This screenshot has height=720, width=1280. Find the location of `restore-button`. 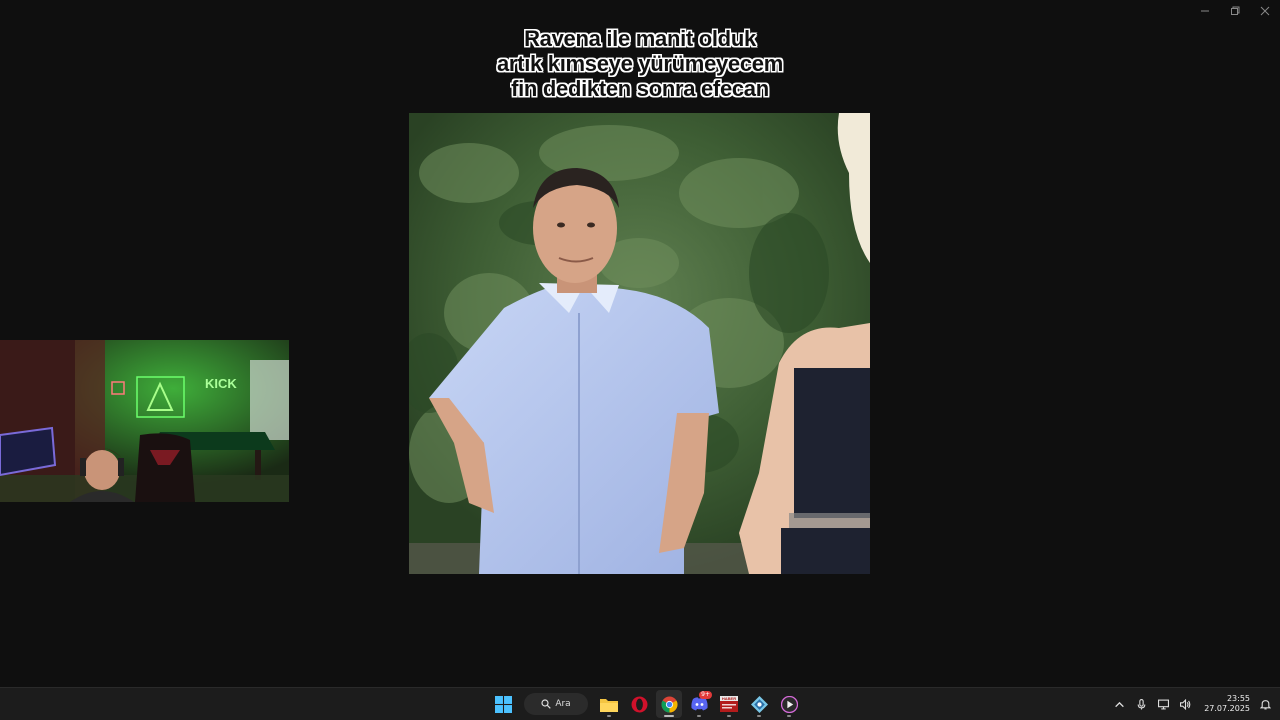

restore-button is located at coordinates (1235, 11).